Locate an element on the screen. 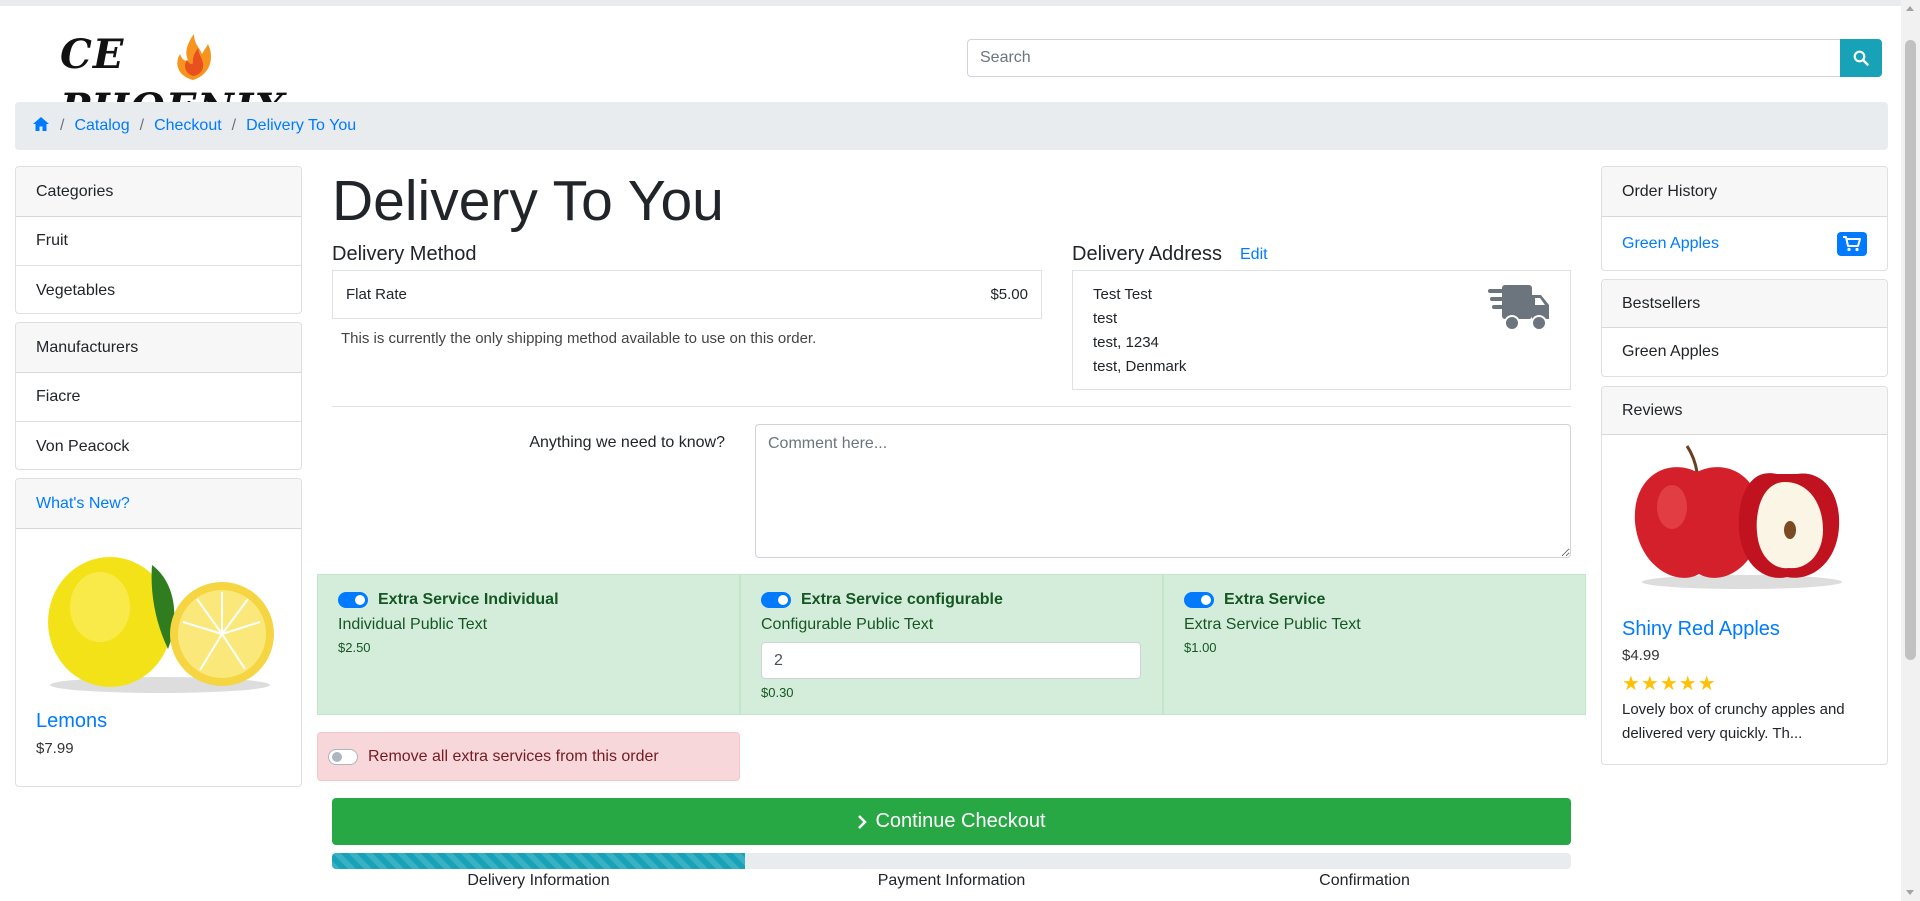  bestsellers-title: Bestsellers is located at coordinates (1744, 304).